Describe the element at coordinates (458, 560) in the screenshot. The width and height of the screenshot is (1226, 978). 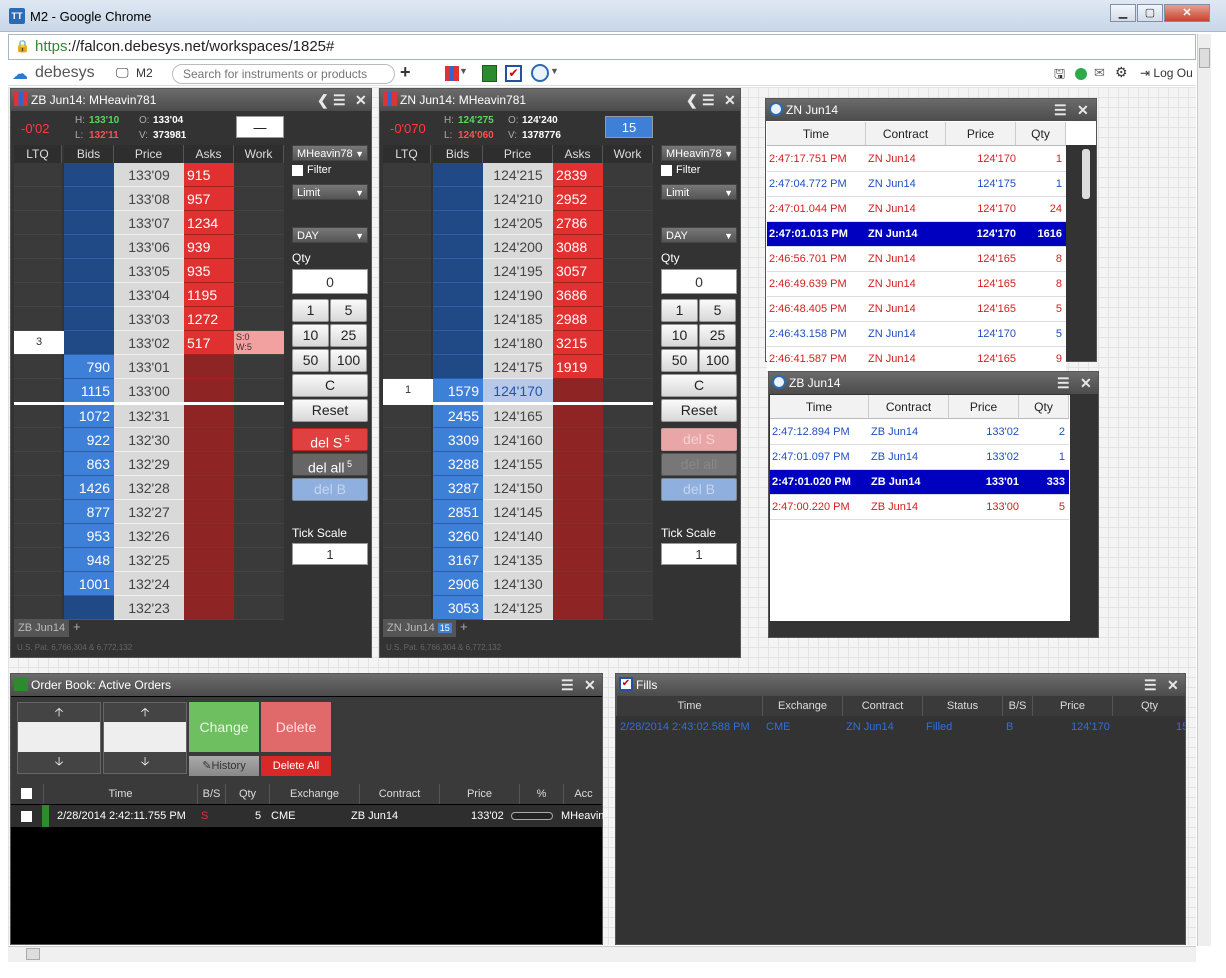
I see `bid-cell: 3167` at that location.